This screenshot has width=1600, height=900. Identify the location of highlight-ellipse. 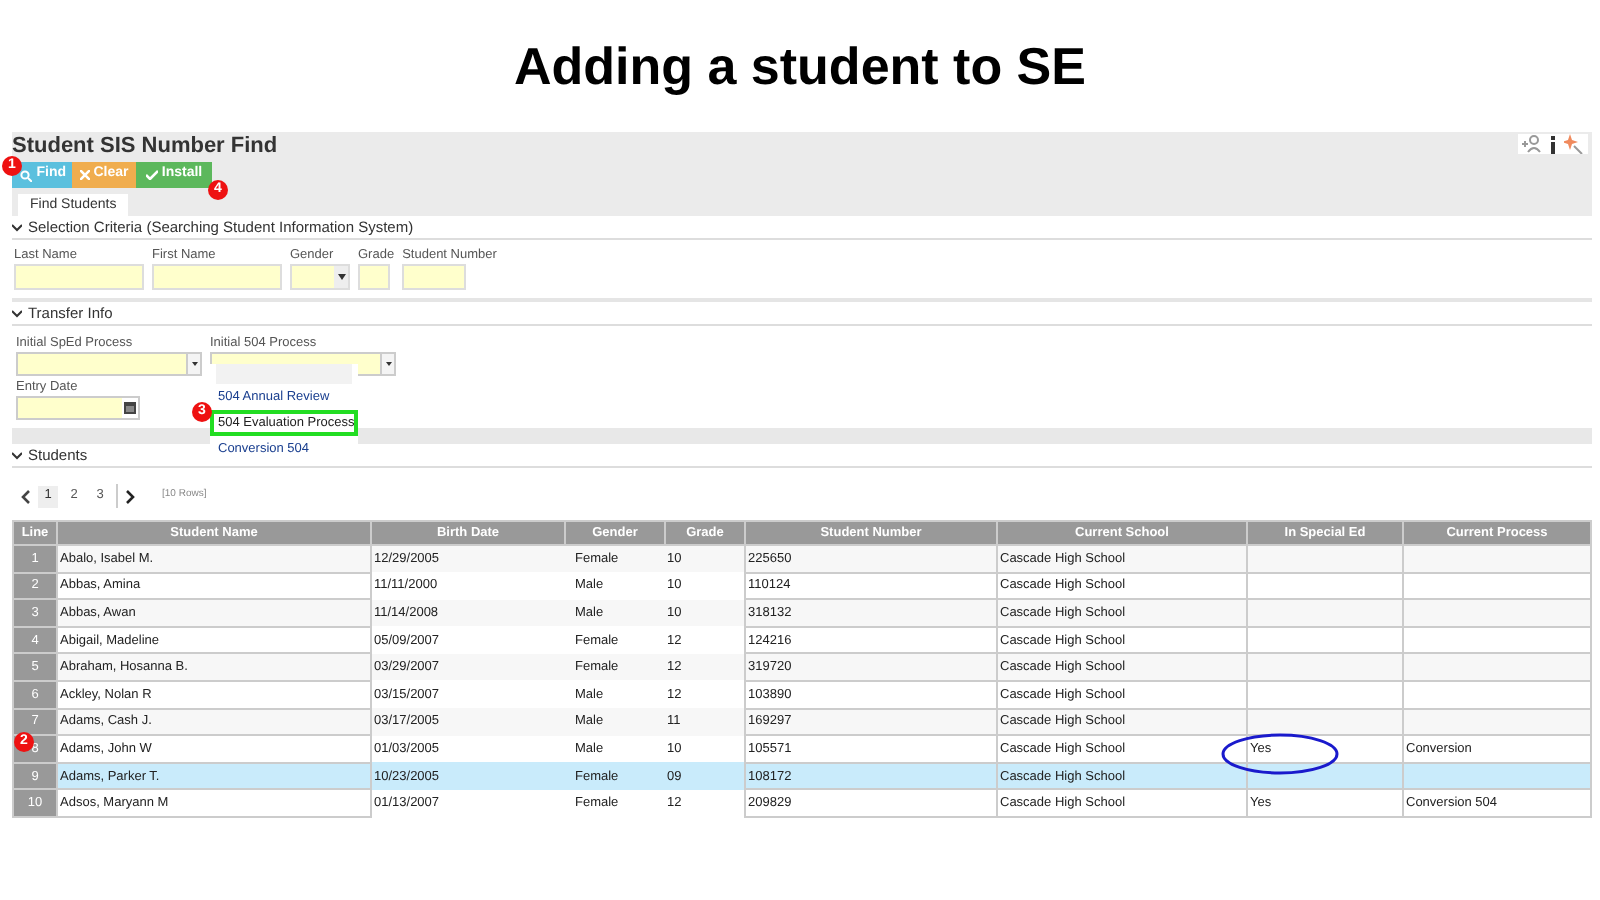
(1280, 754).